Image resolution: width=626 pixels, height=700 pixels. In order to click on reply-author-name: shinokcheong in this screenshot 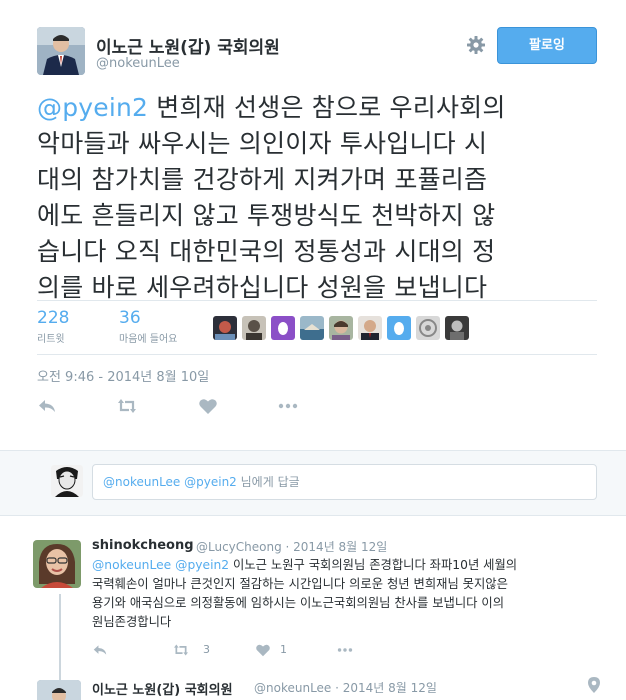, I will do `click(143, 545)`.